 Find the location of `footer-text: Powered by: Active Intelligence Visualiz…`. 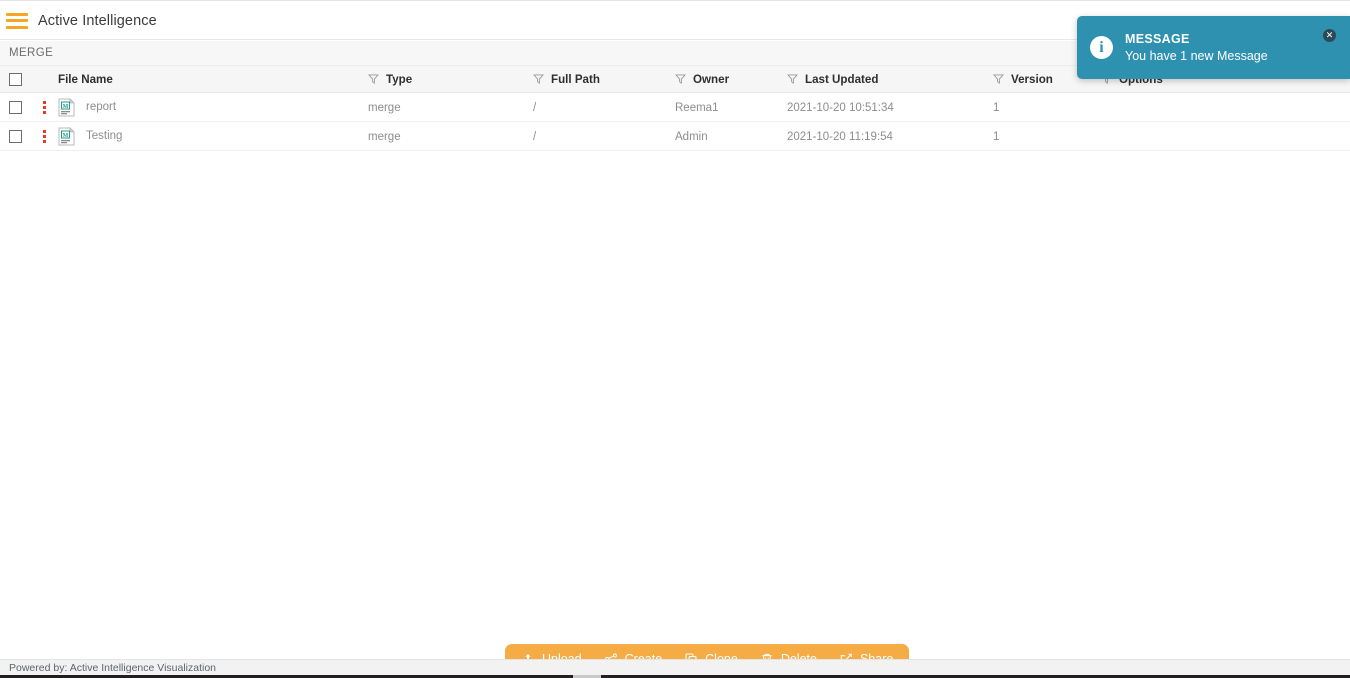

footer-text: Powered by: Active Intelligence Visualiz… is located at coordinates (113, 667).